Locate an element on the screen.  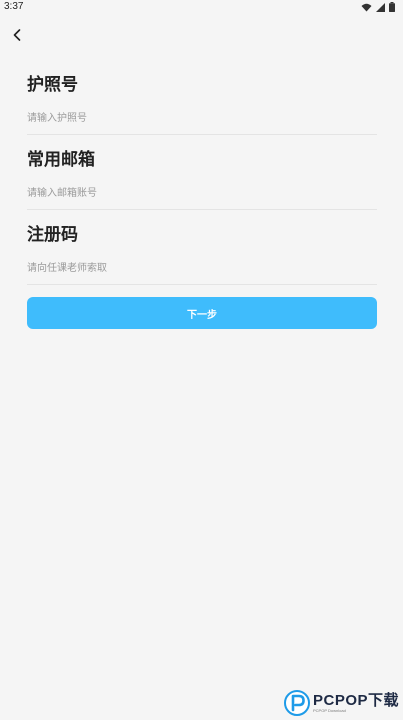
registration-code-field-section: 注册码 is located at coordinates (202, 260).